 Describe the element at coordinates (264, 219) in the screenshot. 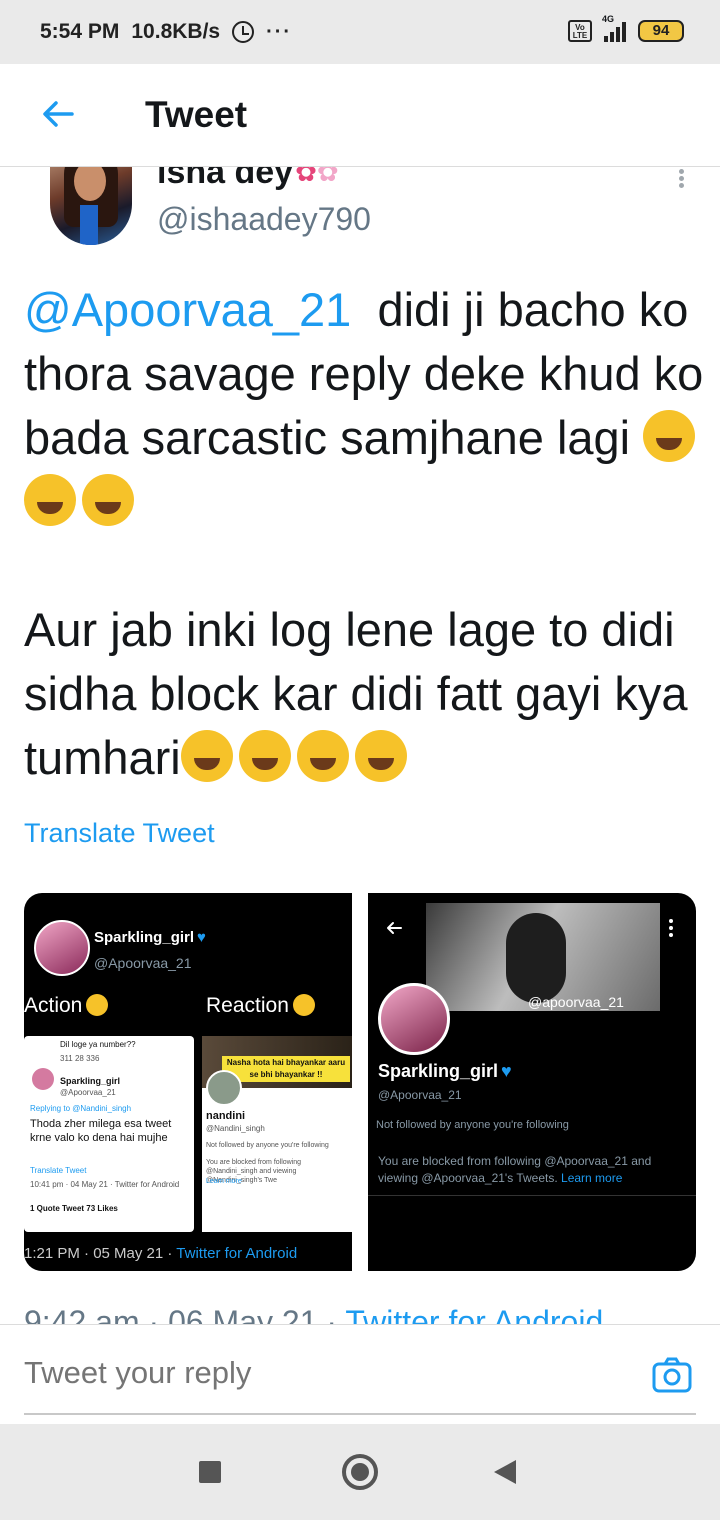

I see `author-handle: @ishaadey790` at that location.